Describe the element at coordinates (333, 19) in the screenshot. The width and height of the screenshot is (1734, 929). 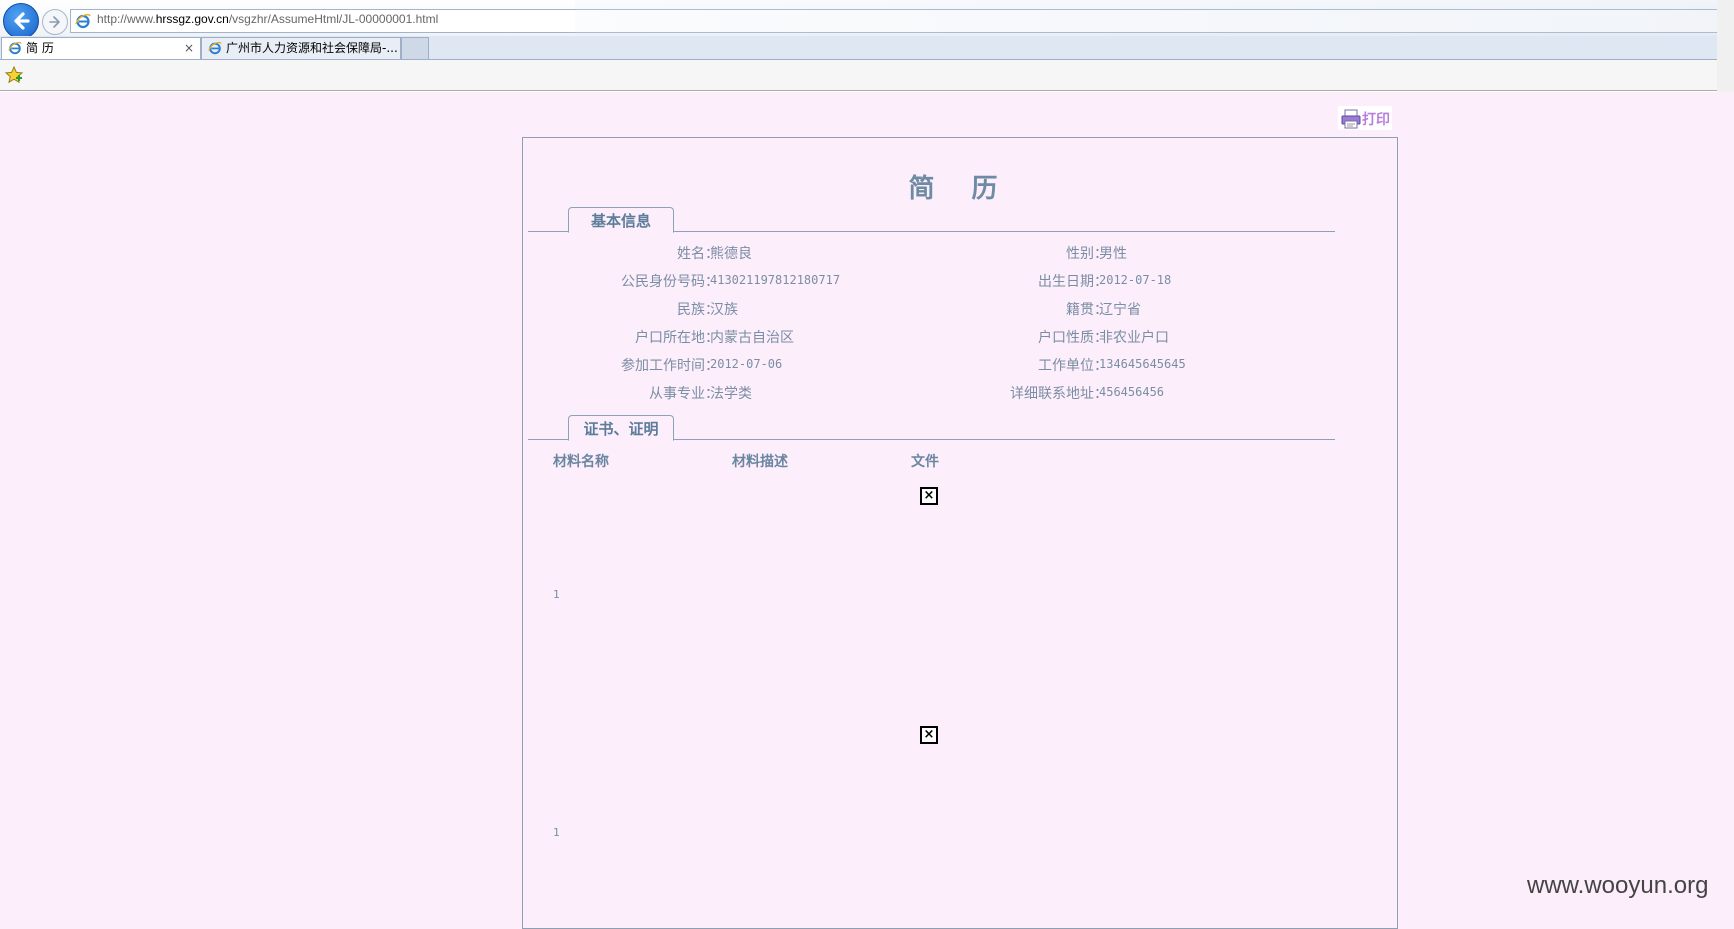
I see `url-path: /vsgzhr/AssumeHtml/JL-00000001.html` at that location.